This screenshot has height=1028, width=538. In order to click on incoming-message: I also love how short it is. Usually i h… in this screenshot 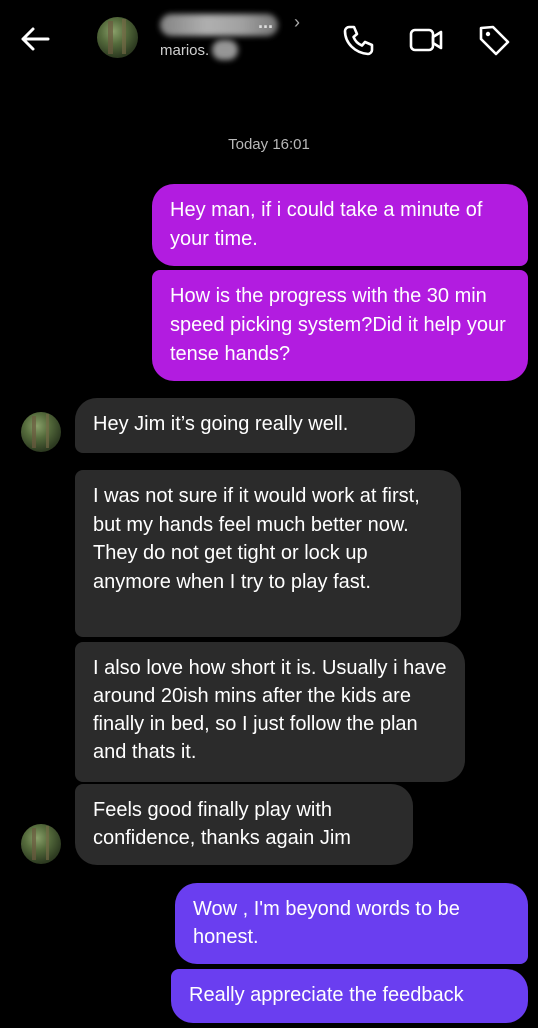, I will do `click(270, 712)`.